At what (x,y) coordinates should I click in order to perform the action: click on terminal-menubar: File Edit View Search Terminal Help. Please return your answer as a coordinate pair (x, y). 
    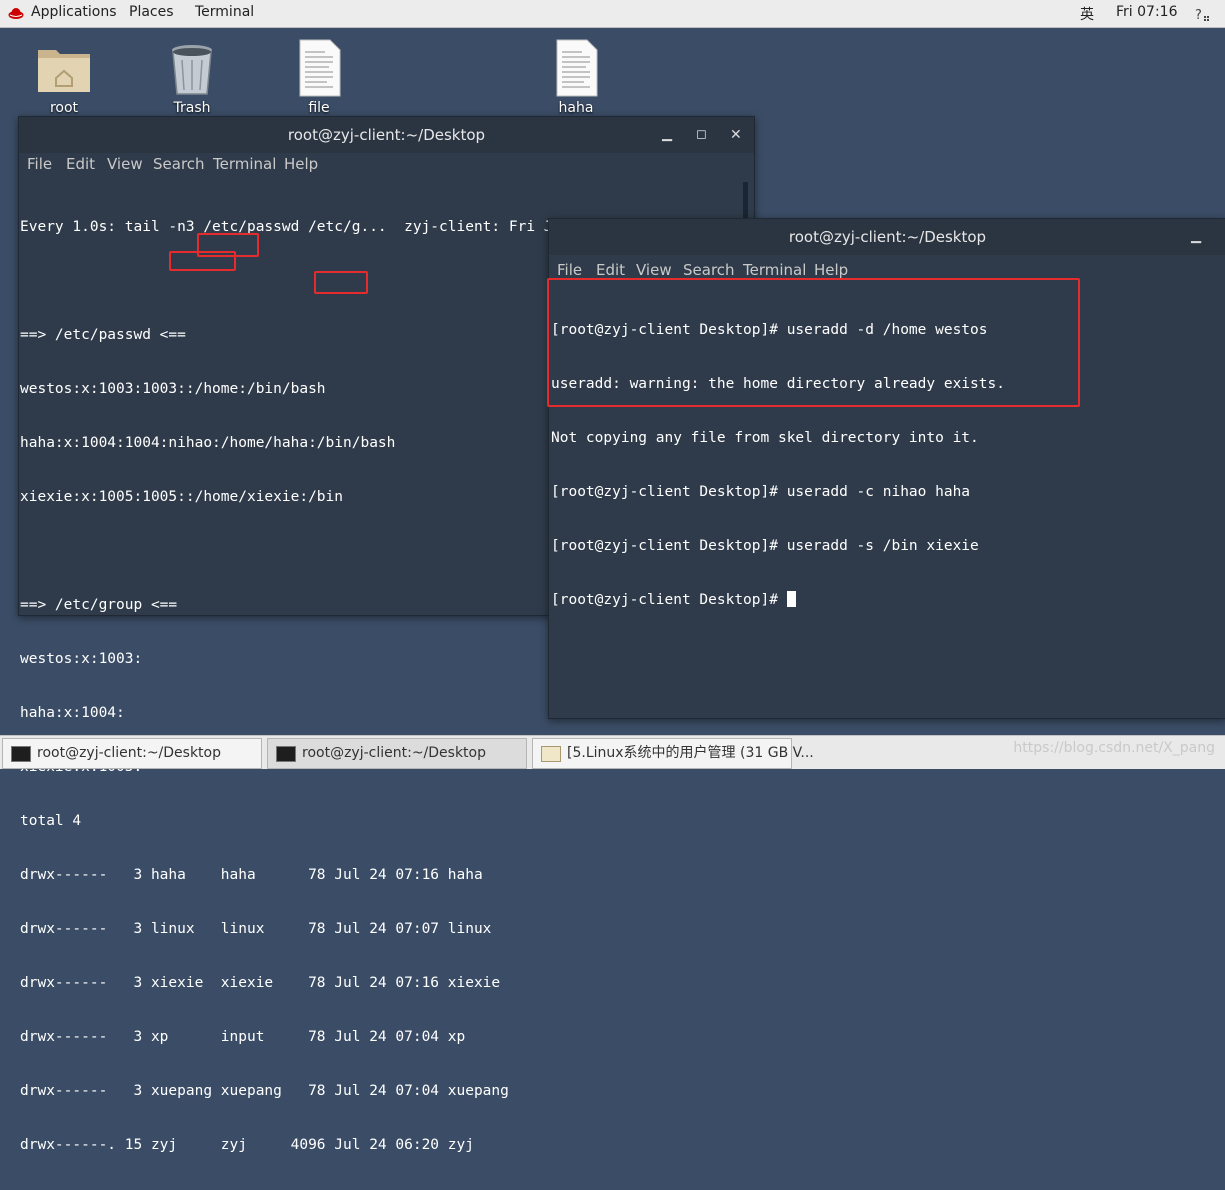
    Looking at the image, I should click on (386, 164).